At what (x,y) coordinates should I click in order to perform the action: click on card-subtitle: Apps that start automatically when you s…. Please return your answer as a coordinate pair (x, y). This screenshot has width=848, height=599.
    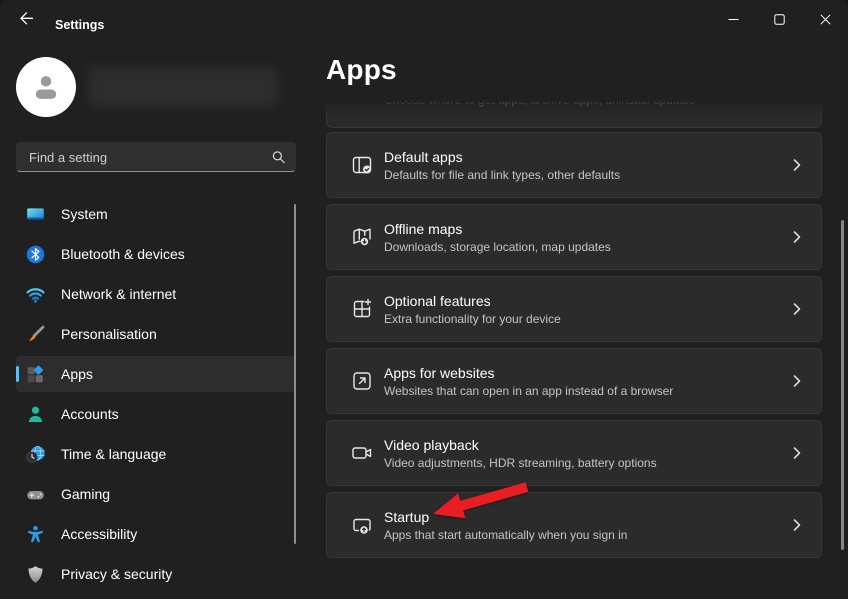
    Looking at the image, I should click on (506, 534).